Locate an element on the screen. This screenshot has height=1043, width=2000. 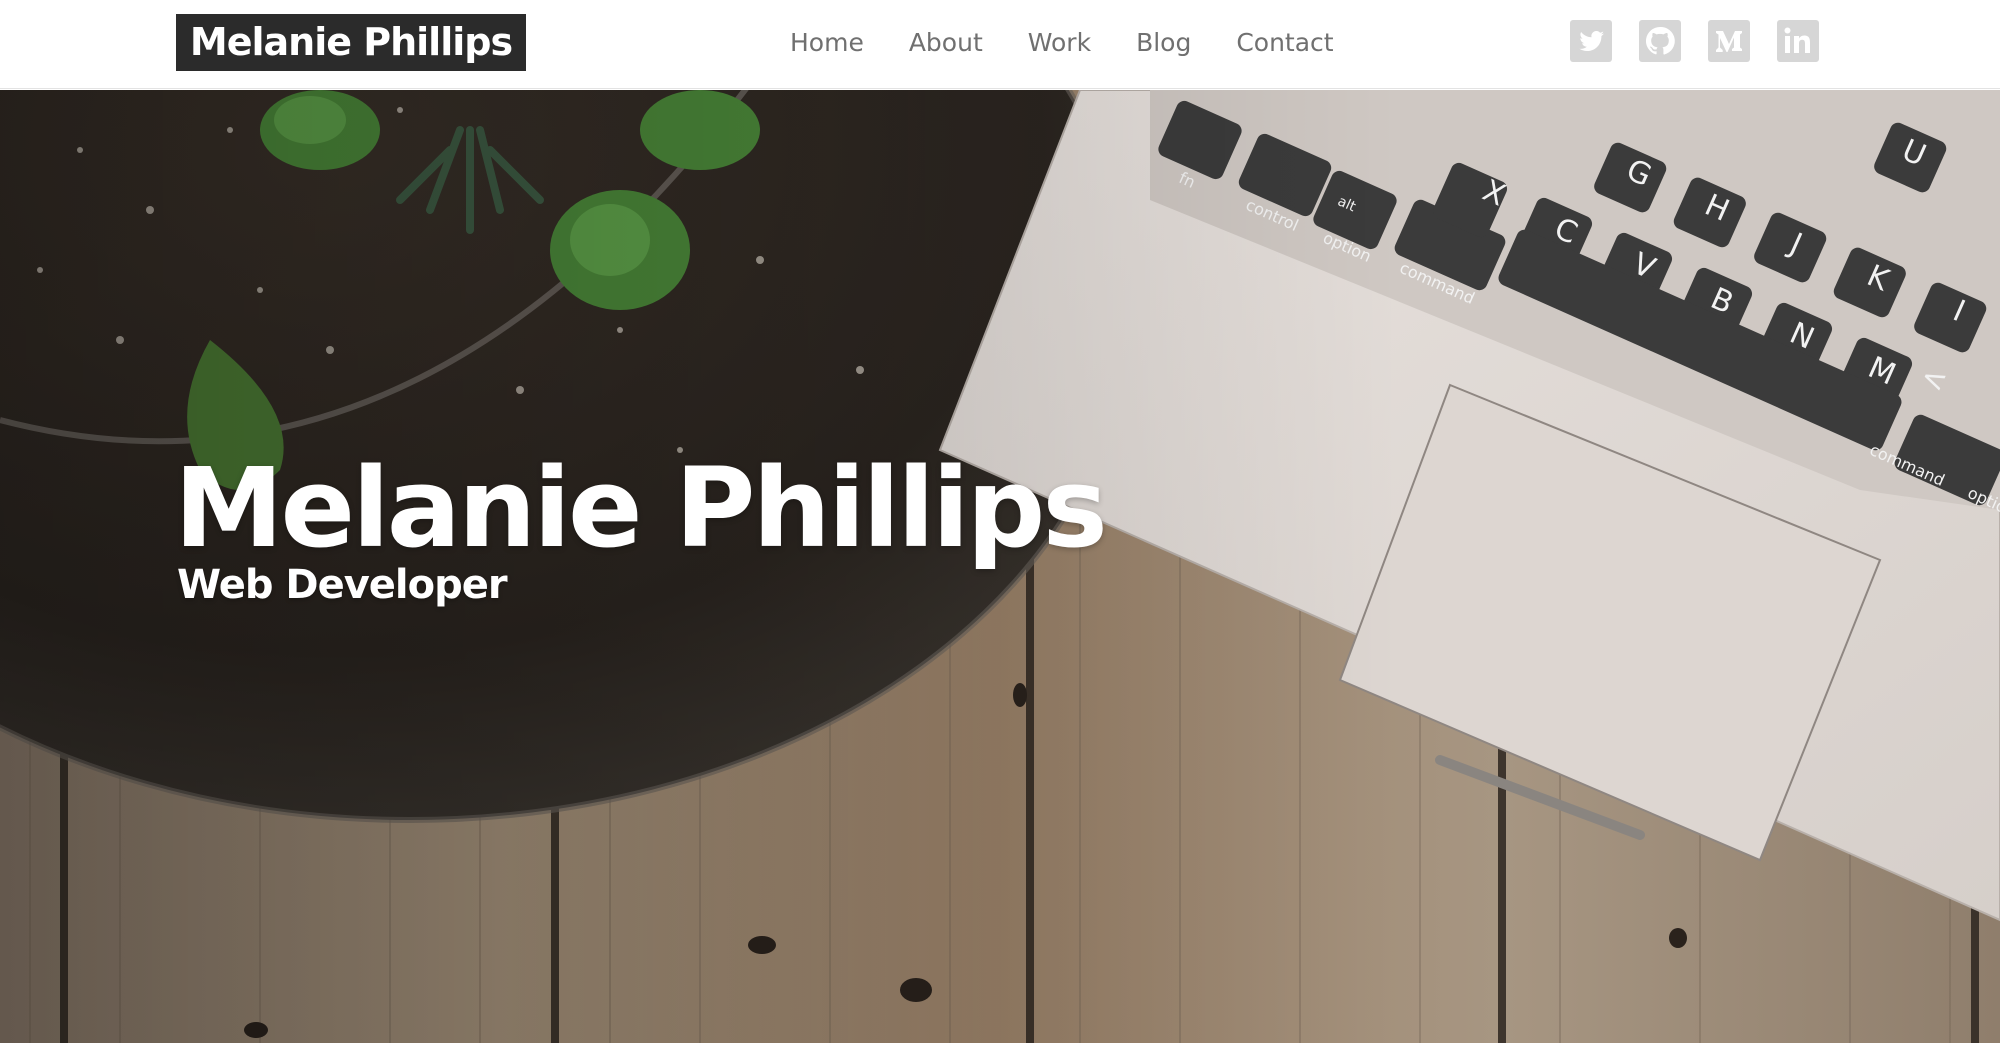
medium-icon is located at coordinates (1729, 41).